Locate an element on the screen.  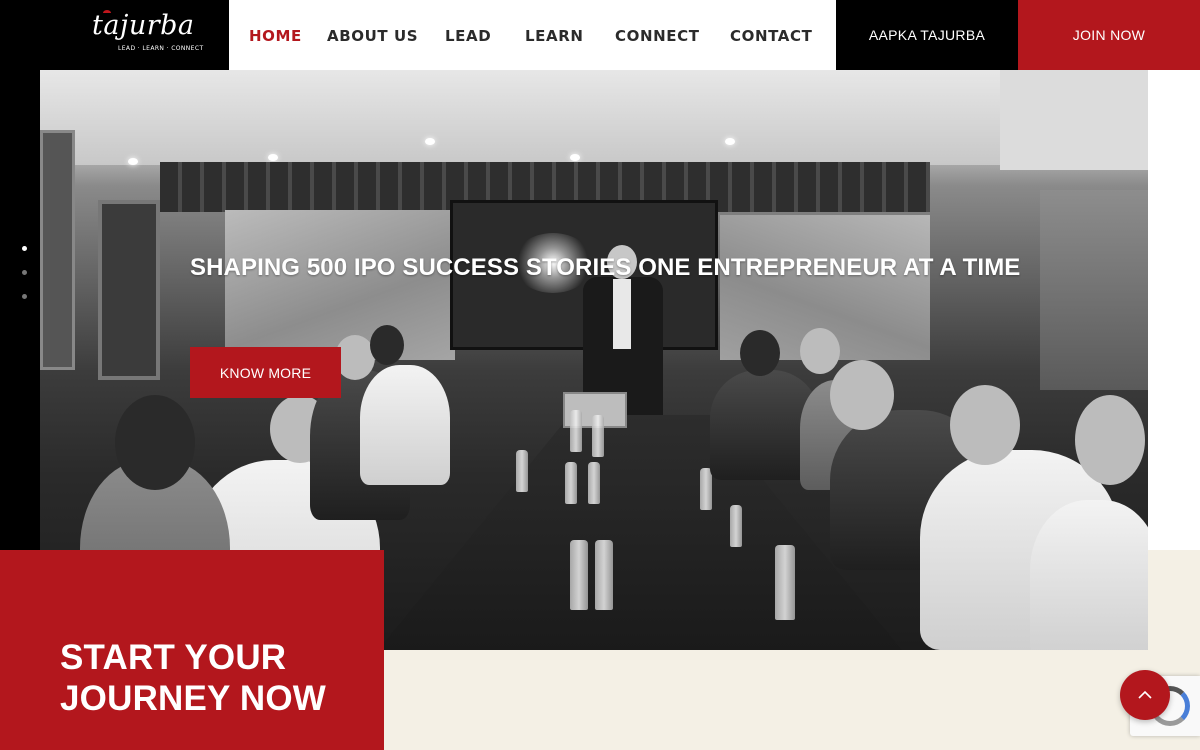
journey-banner: START YOUR JOURNEY NOW is located at coordinates (192, 650).